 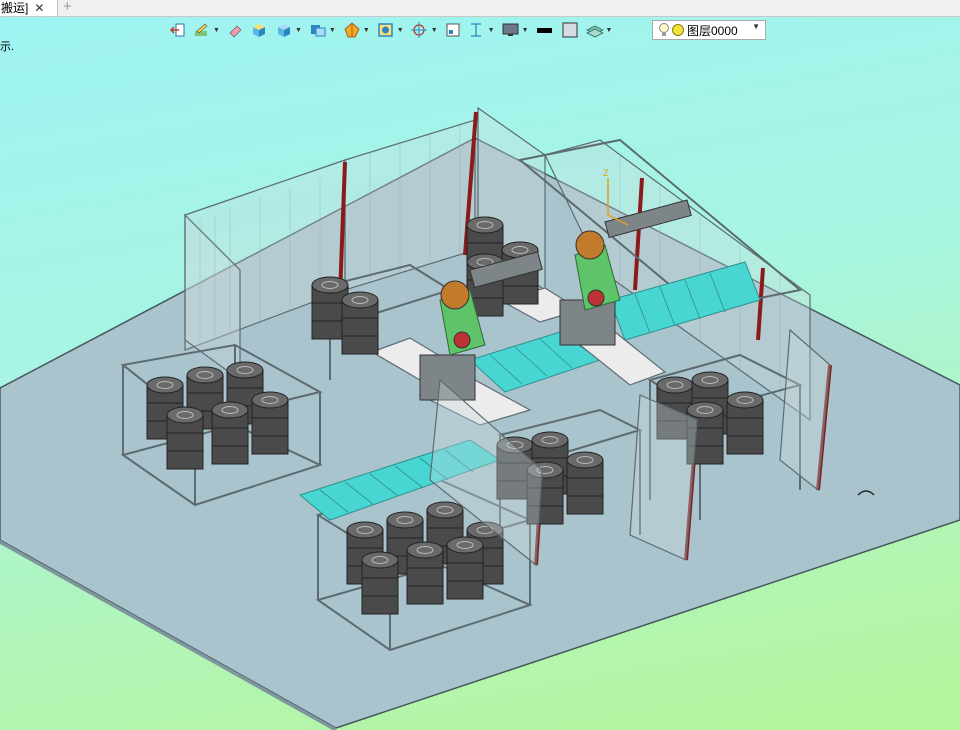 I want to click on close-icon: ✕, so click(x=39, y=8).